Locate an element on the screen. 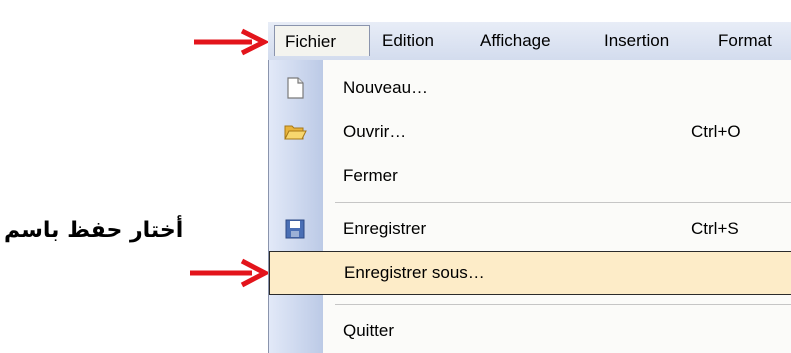 This screenshot has width=791, height=353. arrow-to-fichier-icon is located at coordinates (232, 42).